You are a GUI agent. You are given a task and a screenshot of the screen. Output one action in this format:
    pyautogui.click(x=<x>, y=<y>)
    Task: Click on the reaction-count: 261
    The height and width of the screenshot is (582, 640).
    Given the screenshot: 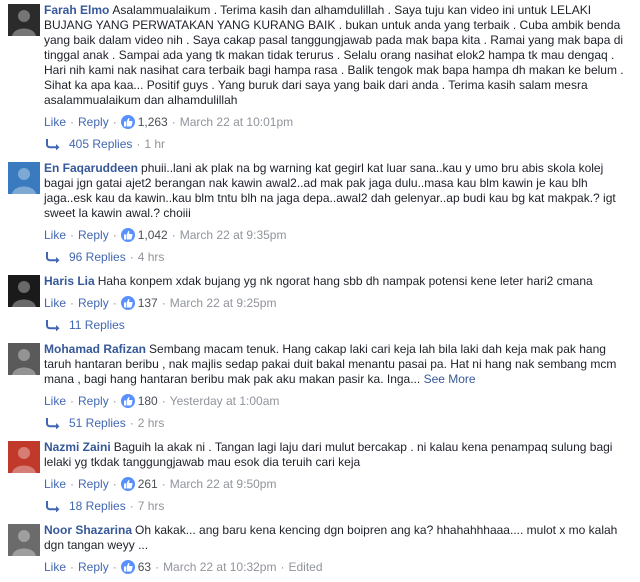 What is the action you would take?
    pyautogui.click(x=148, y=484)
    